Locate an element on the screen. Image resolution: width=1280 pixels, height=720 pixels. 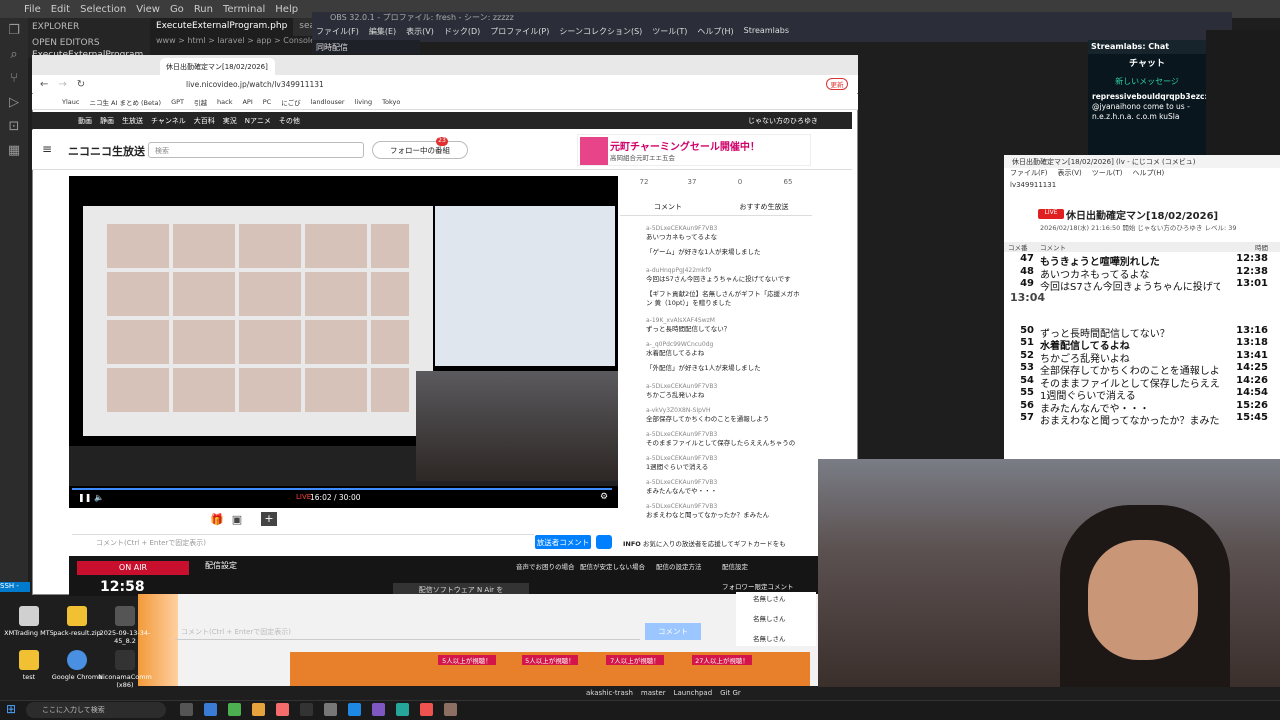
user-name: じゃない方のひろゆき is located at coordinates (783, 121).